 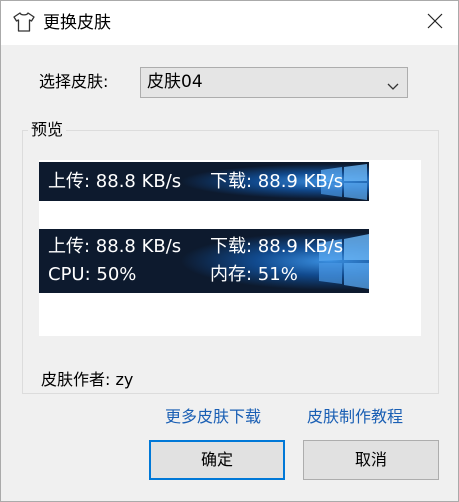 What do you see at coordinates (204, 181) in the screenshot?
I see `skin-preview-small: 上传: 88.8 KB/s 下载: 88.9 KB/s` at bounding box center [204, 181].